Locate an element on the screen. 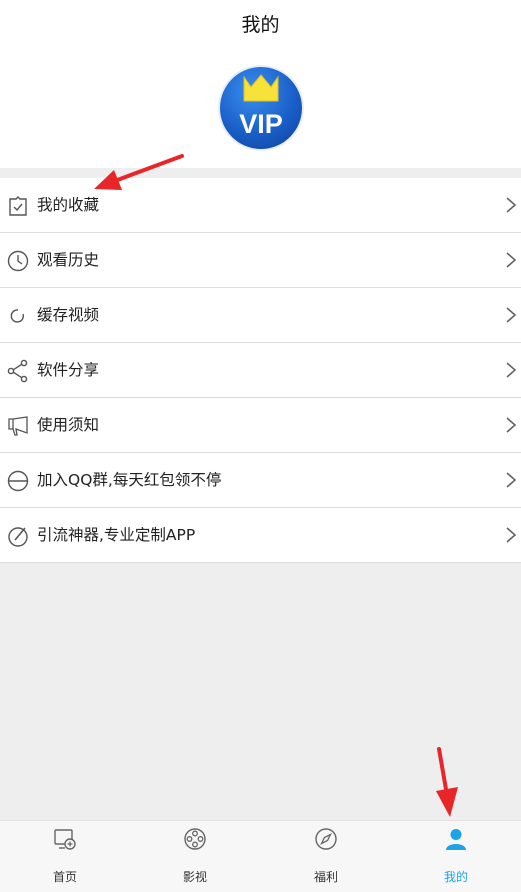 This screenshot has width=521, height=892. menu-item-favorites: 我的收藏 is located at coordinates (260, 205).